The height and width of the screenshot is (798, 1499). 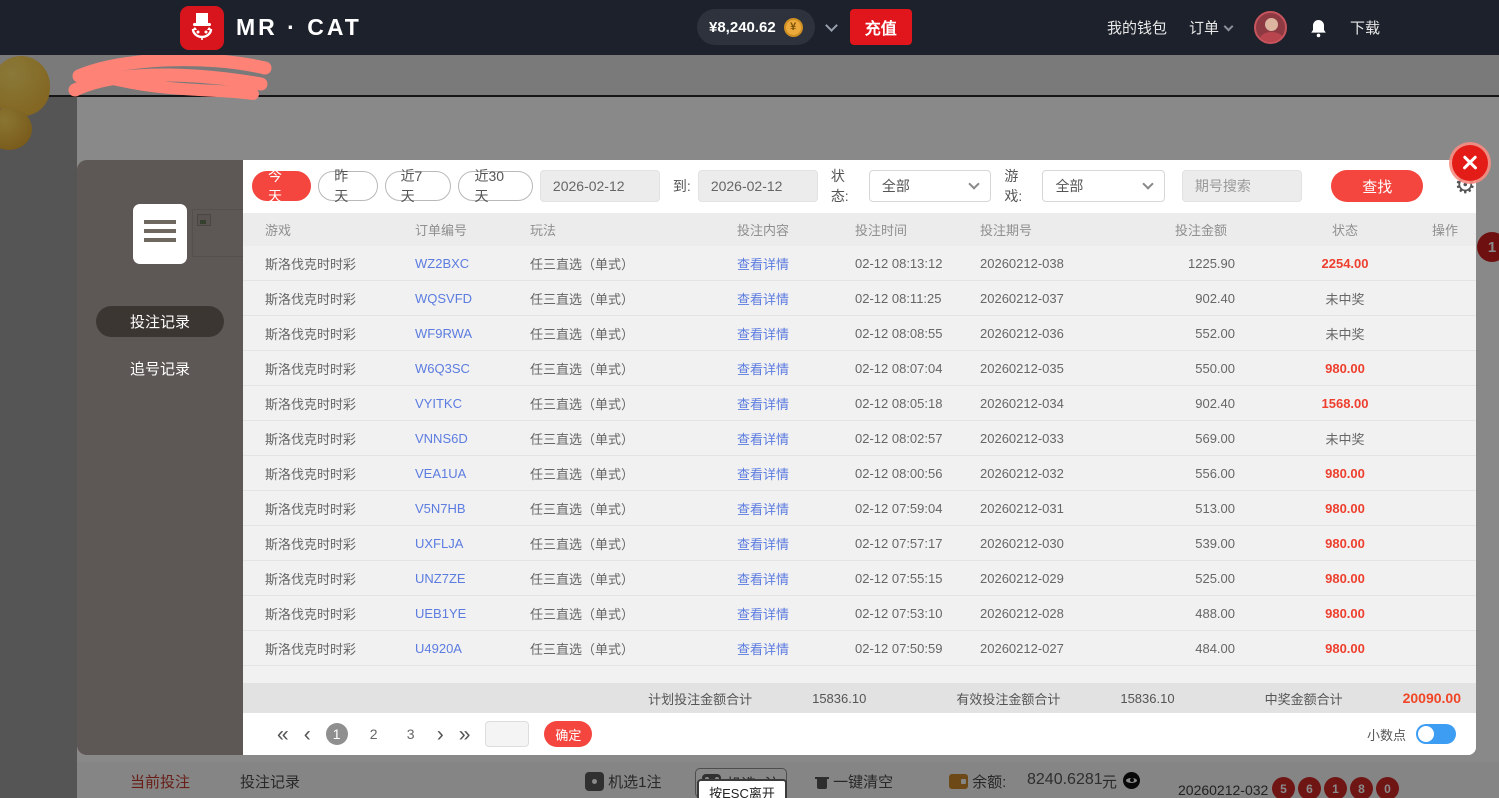 What do you see at coordinates (859, 734) in the screenshot?
I see `pagination-bar: « ‹ 123 › » 确定 小数点` at bounding box center [859, 734].